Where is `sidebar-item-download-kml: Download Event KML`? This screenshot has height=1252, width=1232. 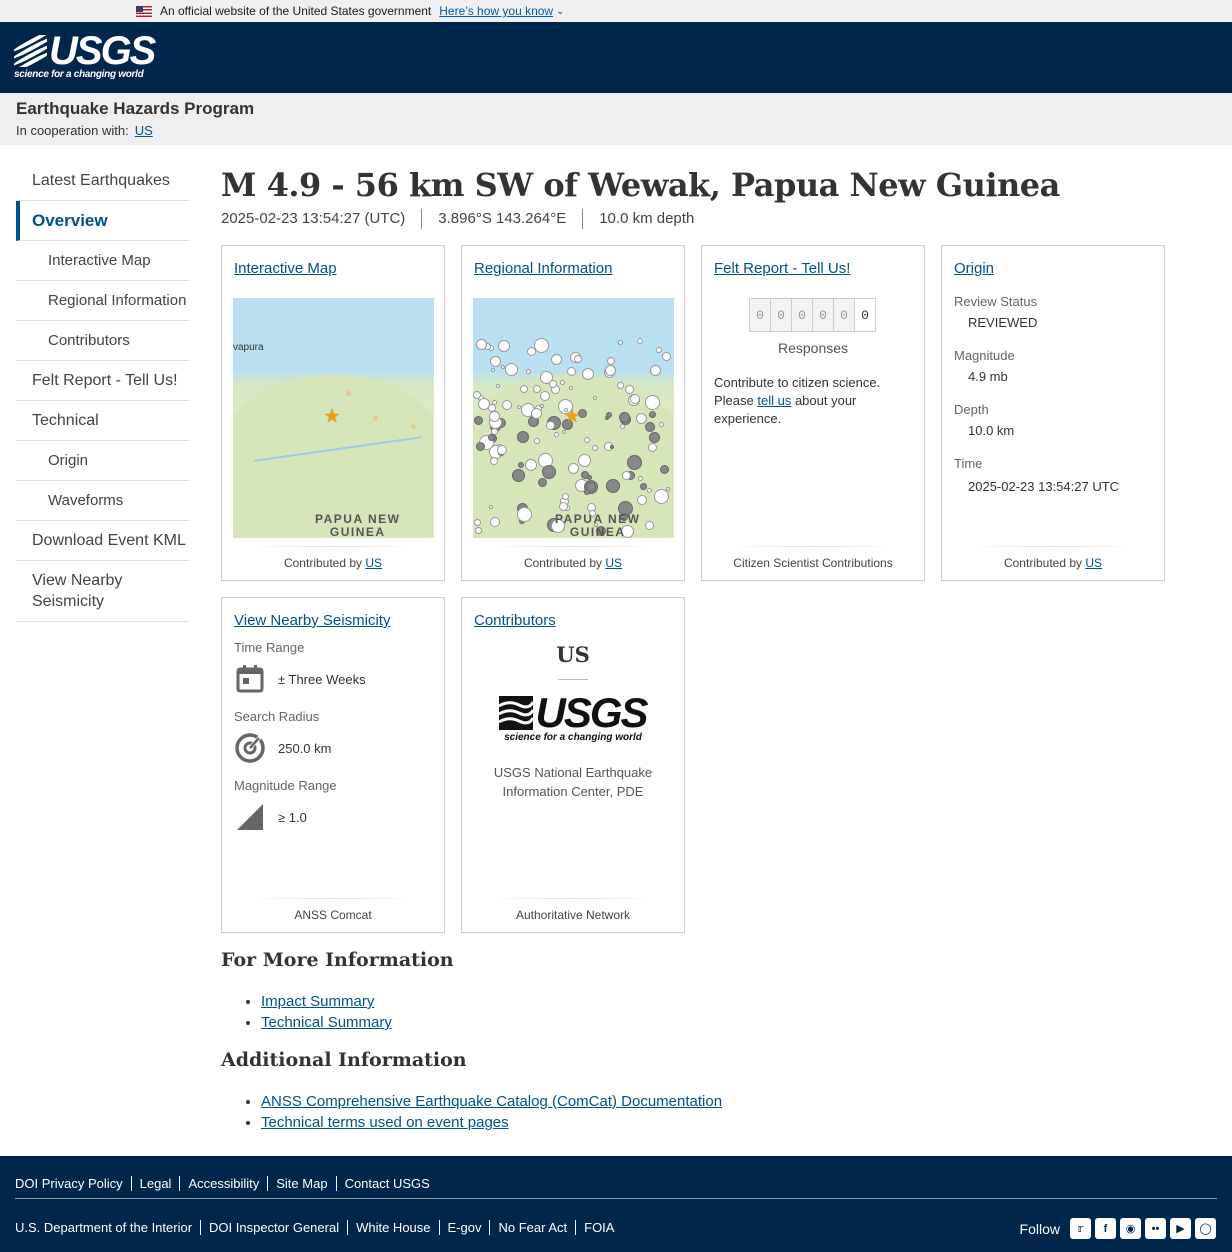 sidebar-item-download-kml: Download Event KML is located at coordinates (102, 541).